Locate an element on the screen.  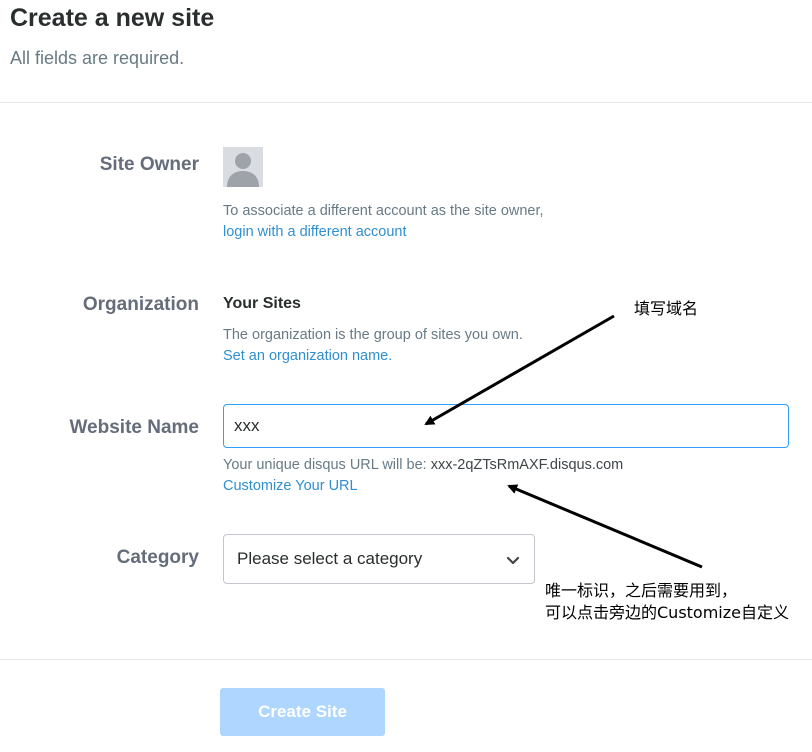
annotation-arrows is located at coordinates (563, 441).